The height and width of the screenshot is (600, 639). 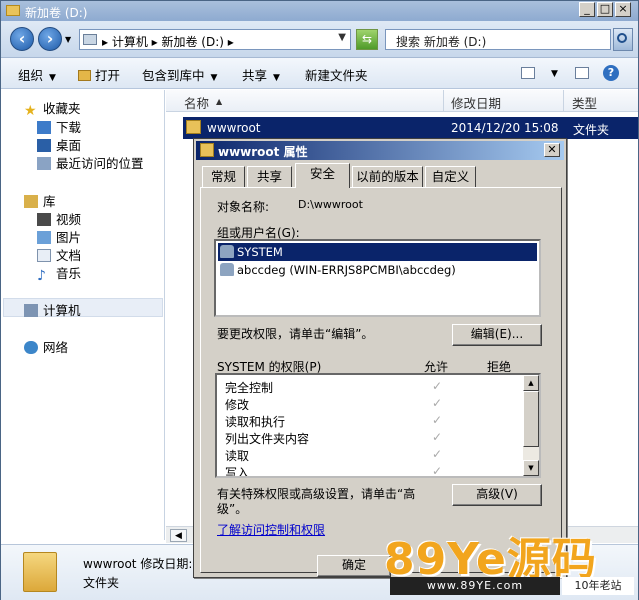 I want to click on sort-up-icon: ▲, so click(x=219, y=101).